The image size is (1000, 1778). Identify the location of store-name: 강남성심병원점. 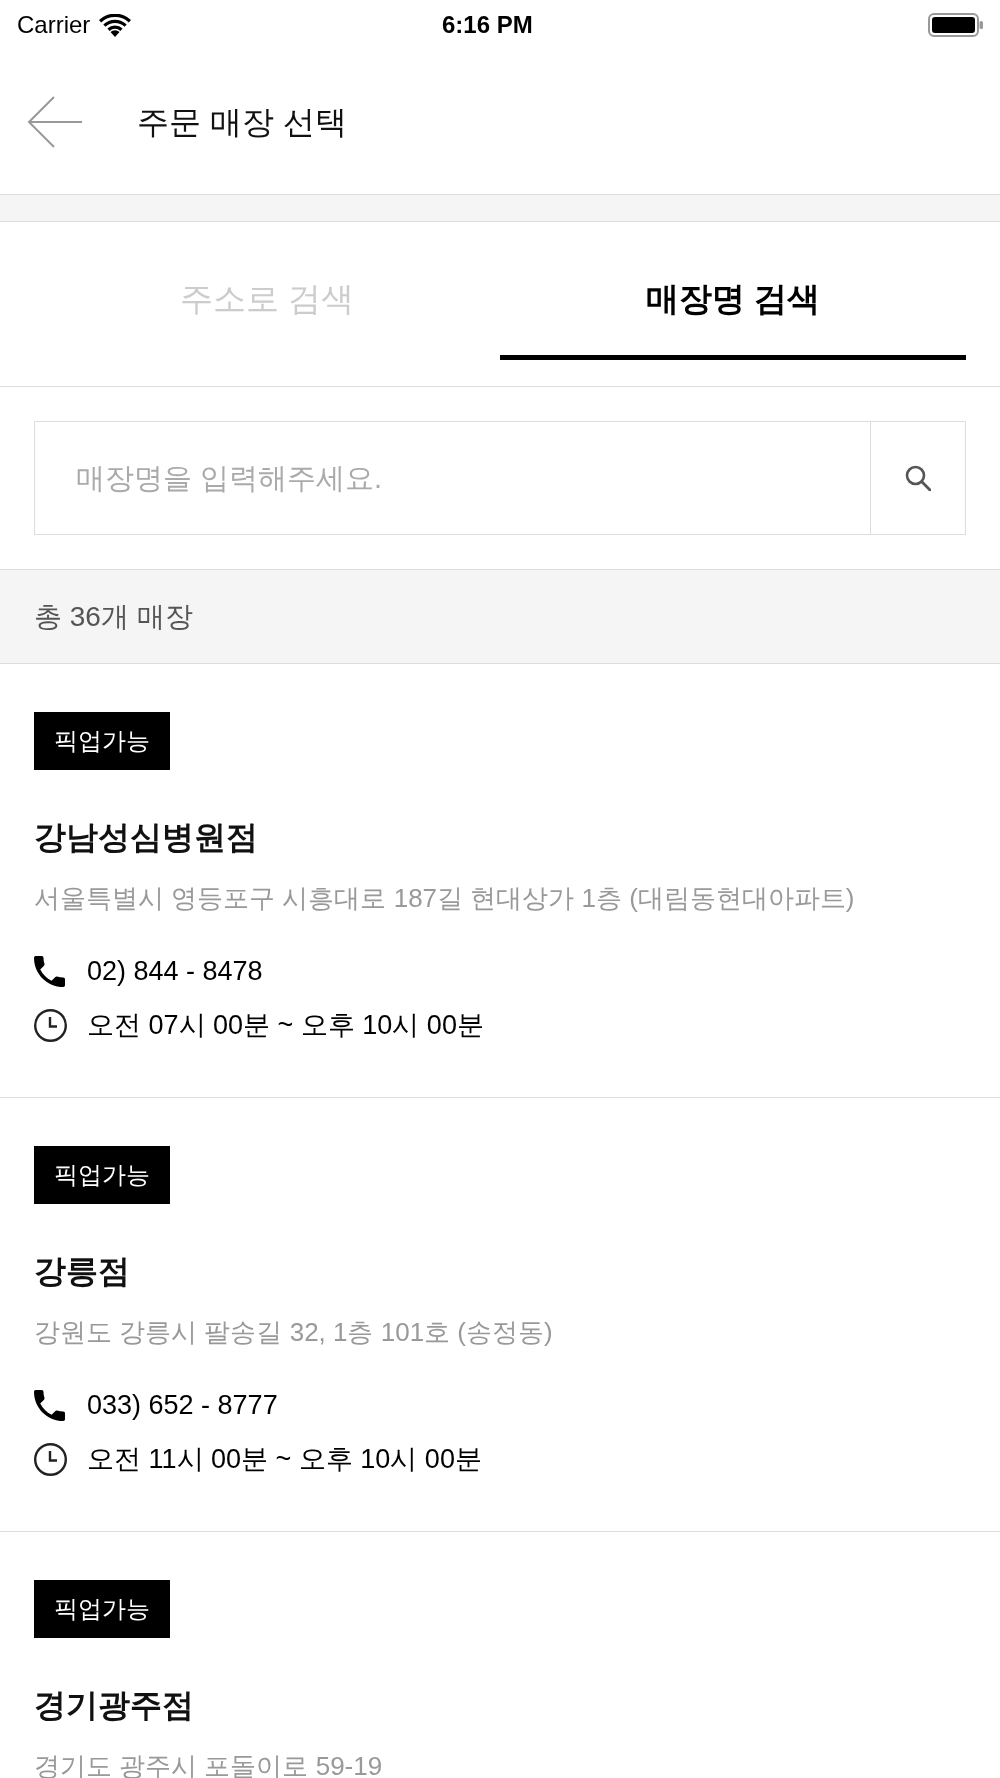
(146, 837).